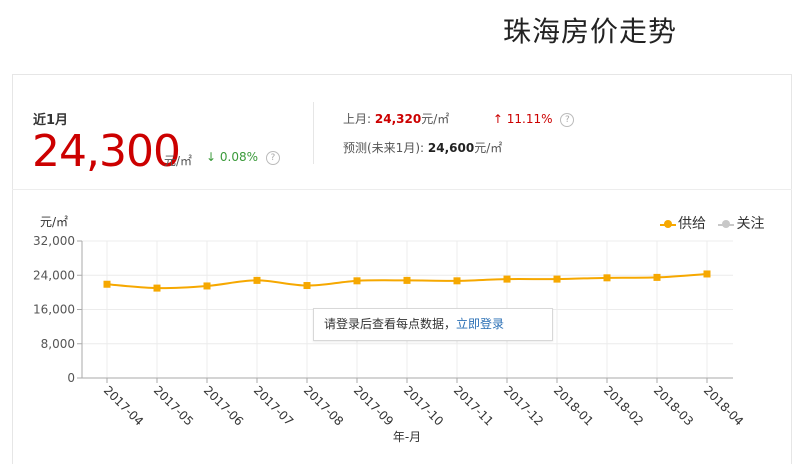  What do you see at coordinates (58, 344) in the screenshot?
I see `y-tick-label: 8,000` at bounding box center [58, 344].